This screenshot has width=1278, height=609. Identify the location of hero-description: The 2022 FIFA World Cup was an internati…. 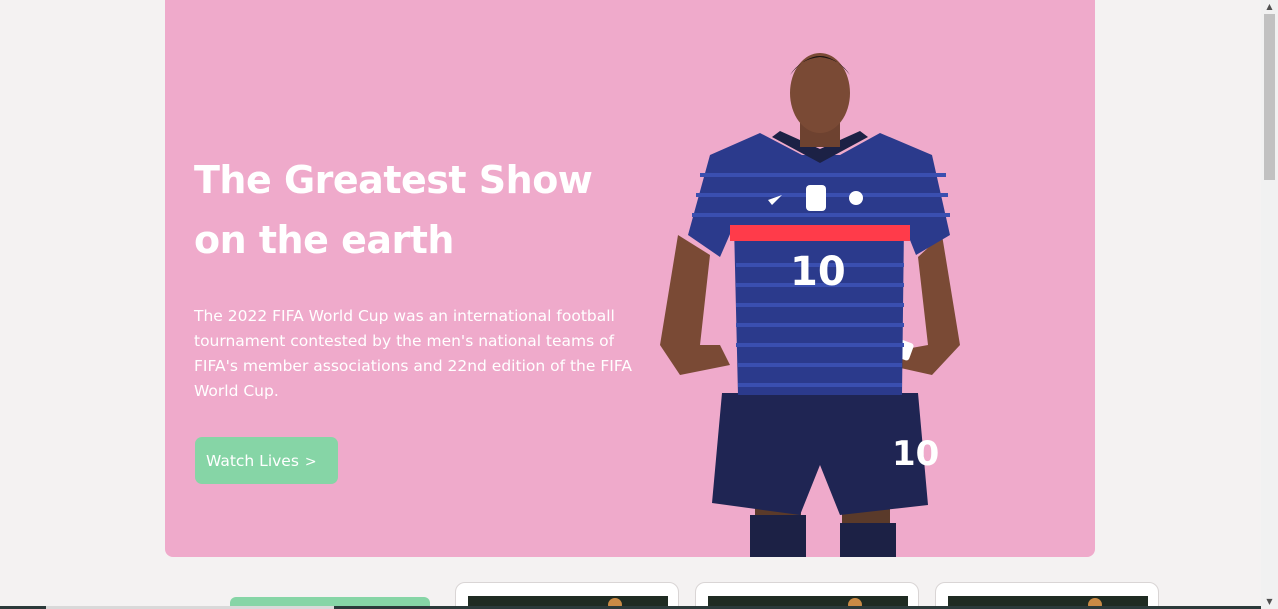
(413, 353).